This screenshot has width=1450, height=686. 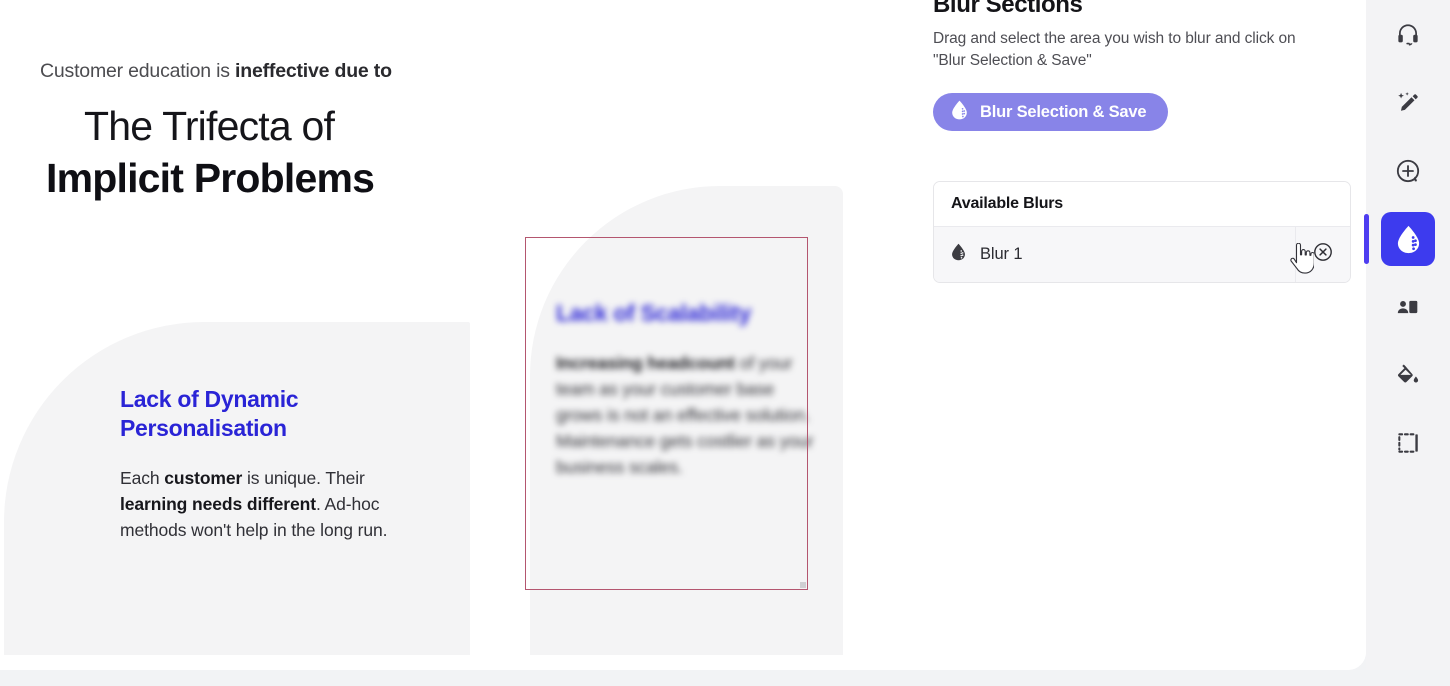 I want to click on paint-bucket-icon, so click(x=1408, y=375).